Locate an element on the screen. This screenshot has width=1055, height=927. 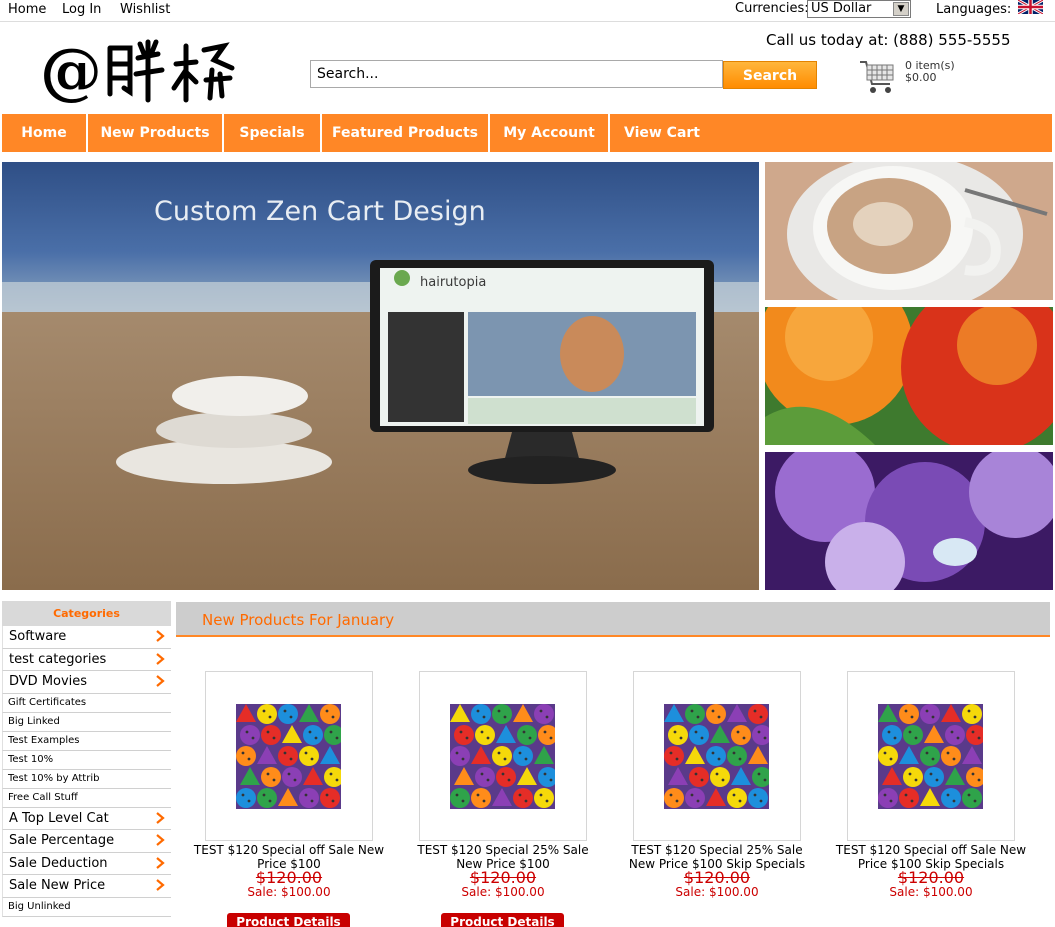
nav-specials: Specials is located at coordinates (273, 133).